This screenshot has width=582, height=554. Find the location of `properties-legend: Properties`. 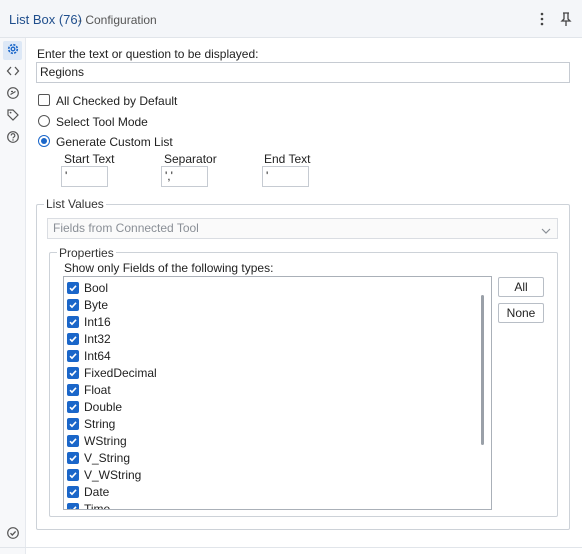

properties-legend: Properties is located at coordinates (86, 253).